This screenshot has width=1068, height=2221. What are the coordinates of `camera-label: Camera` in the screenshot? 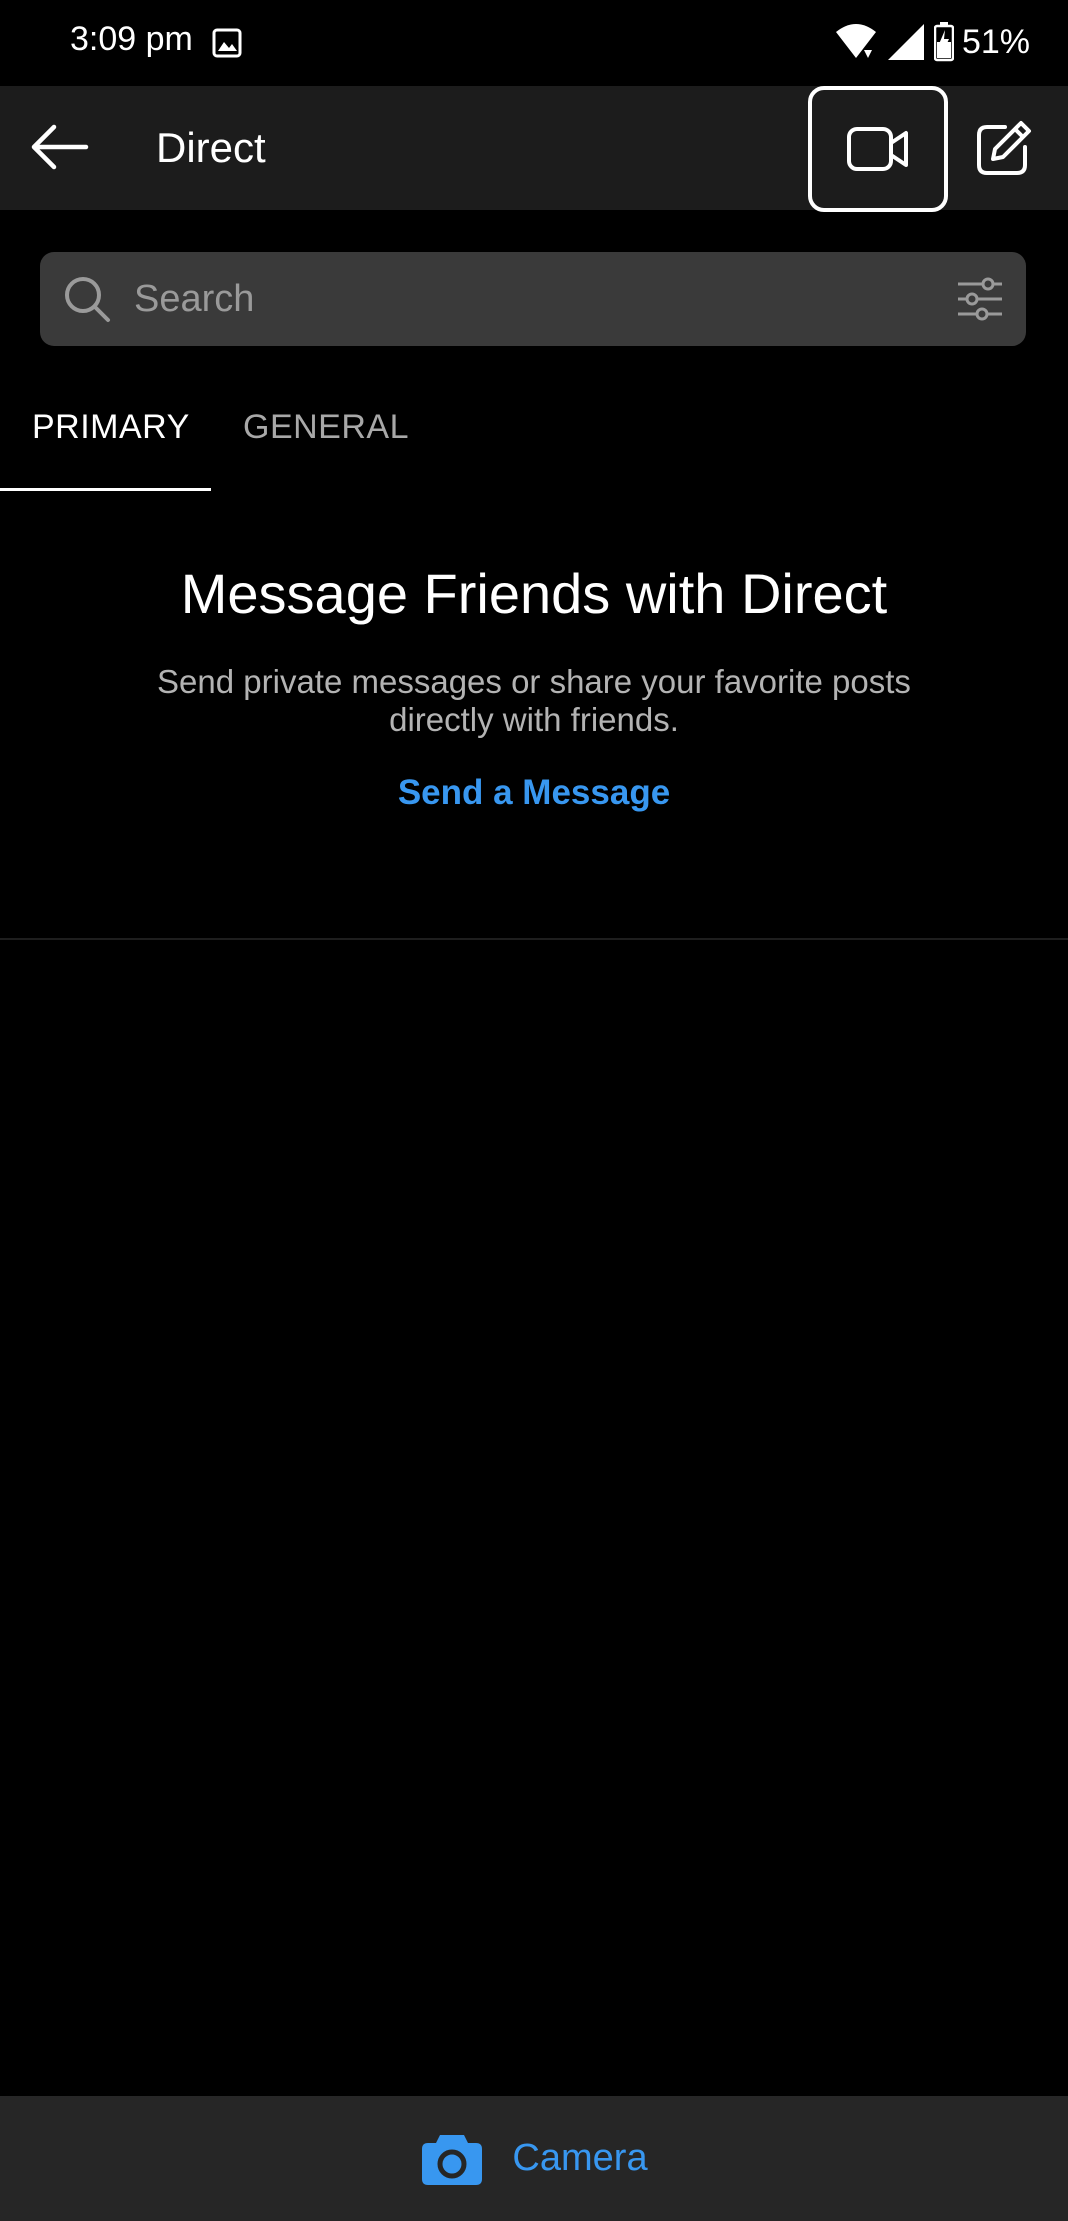 It's located at (580, 2158).